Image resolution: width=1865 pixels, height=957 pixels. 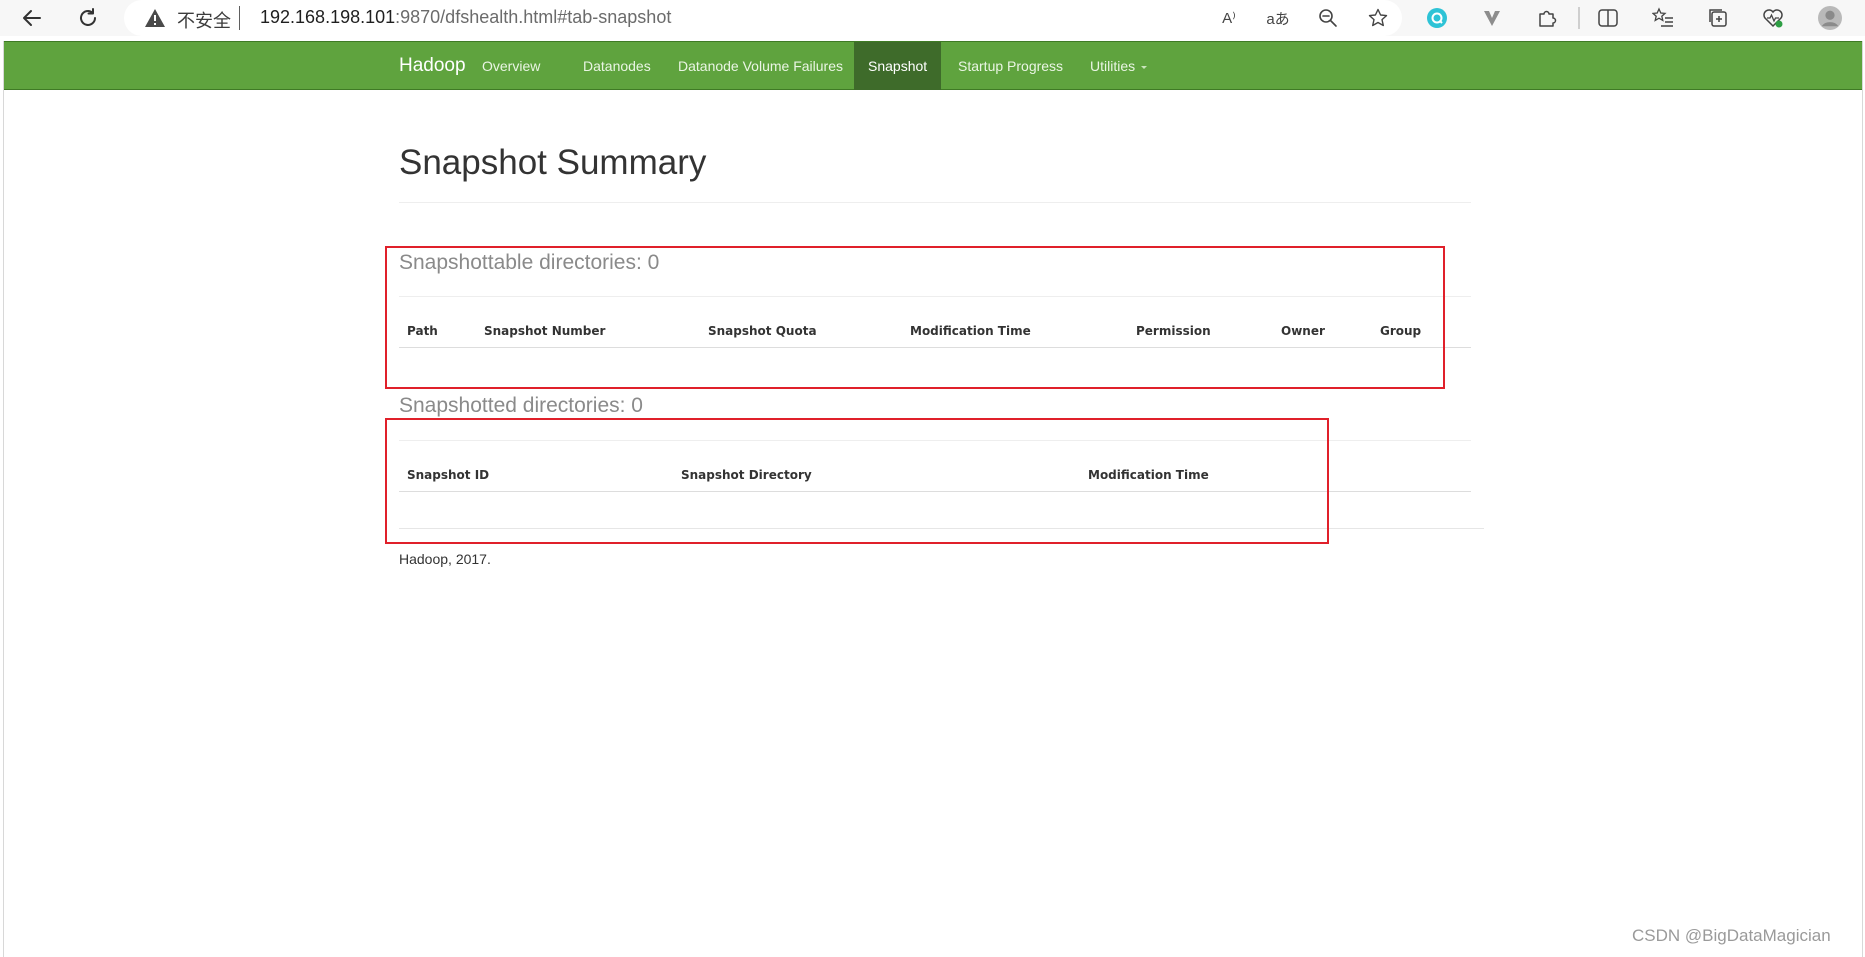 I want to click on extension-v-icon, so click(x=1492, y=18).